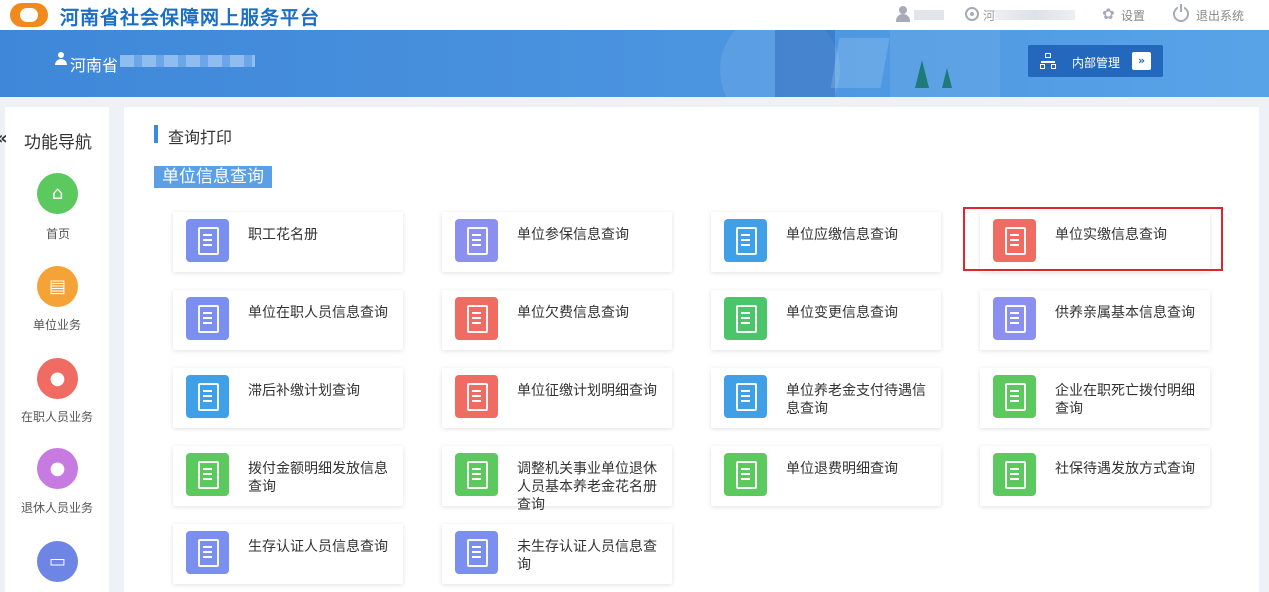 The height and width of the screenshot is (592, 1269). What do you see at coordinates (200, 137) in the screenshot?
I see `section-title: 查询打印` at bounding box center [200, 137].